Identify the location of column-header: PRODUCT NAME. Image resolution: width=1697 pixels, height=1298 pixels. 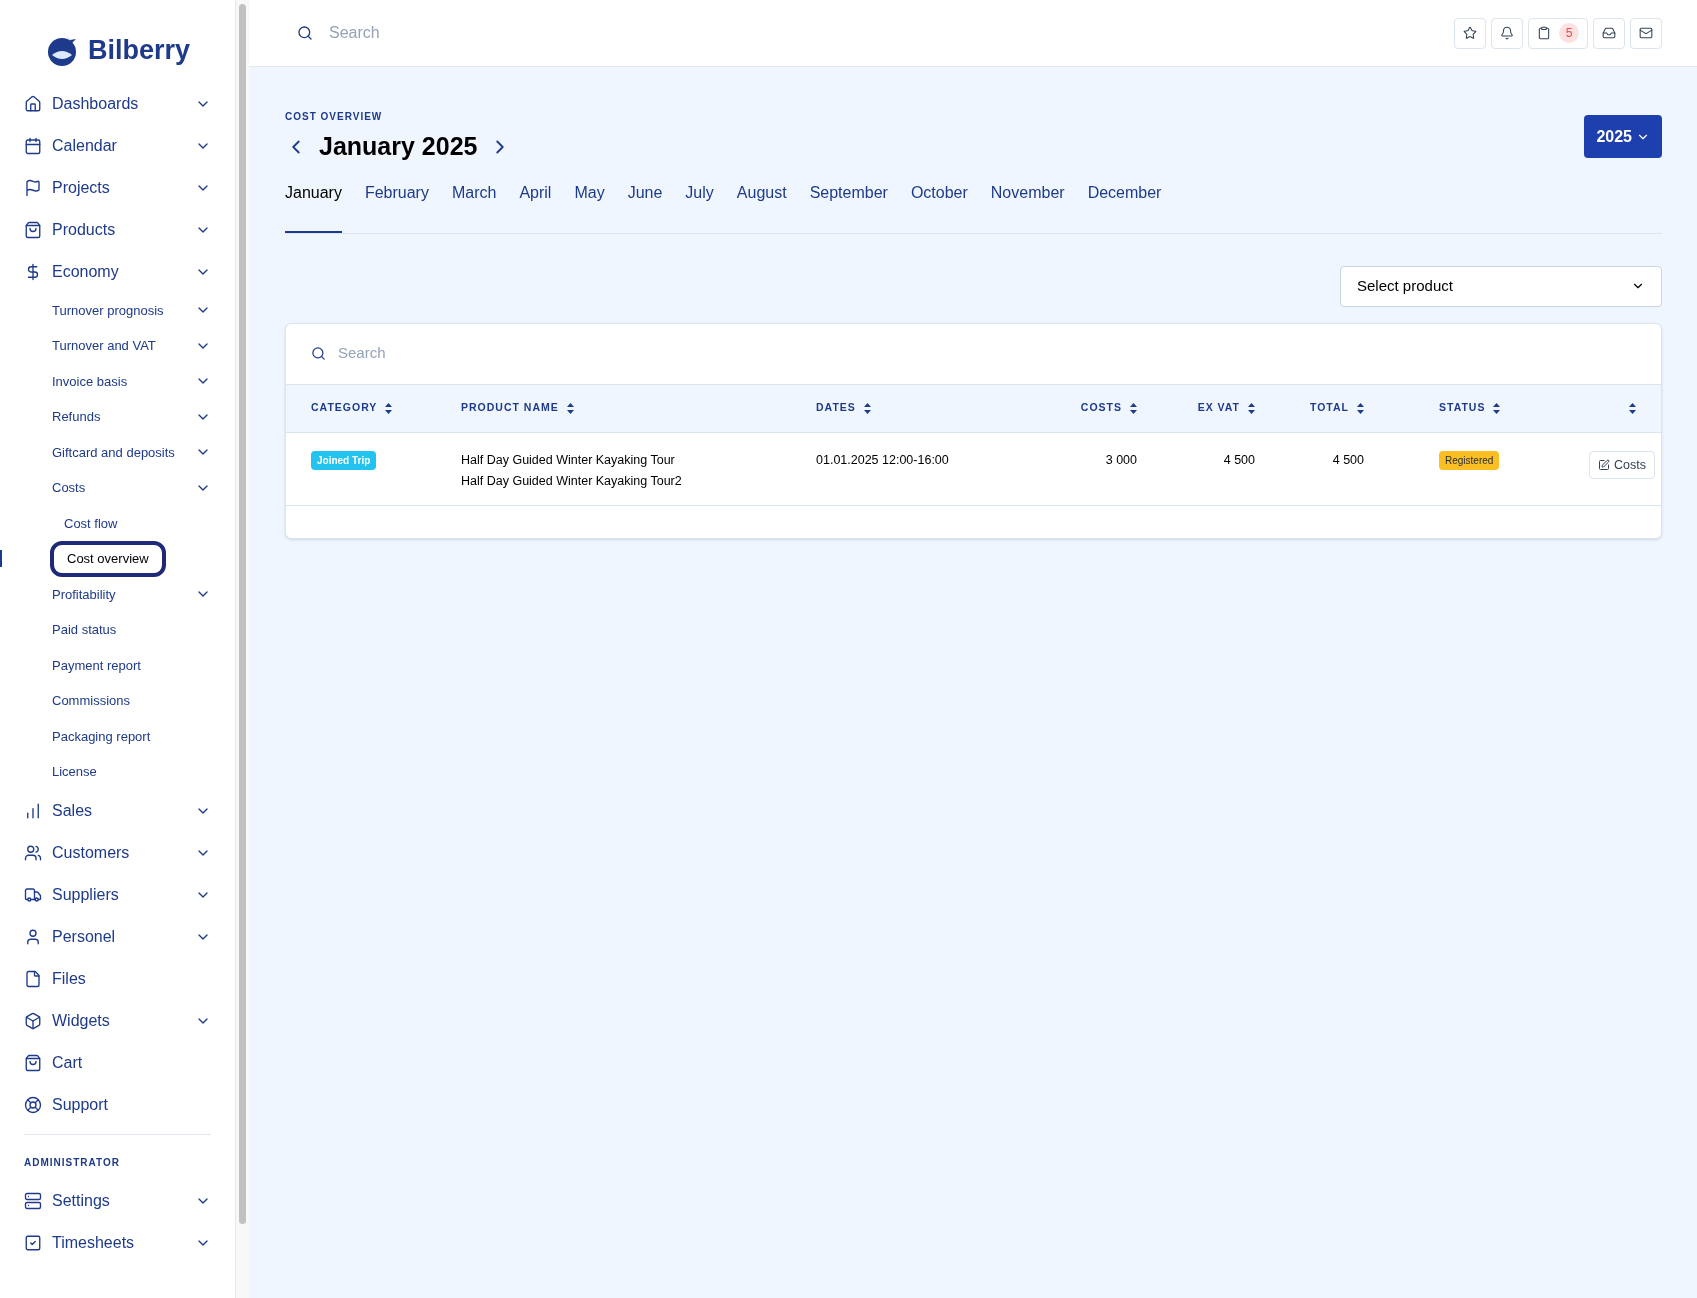
(510, 408).